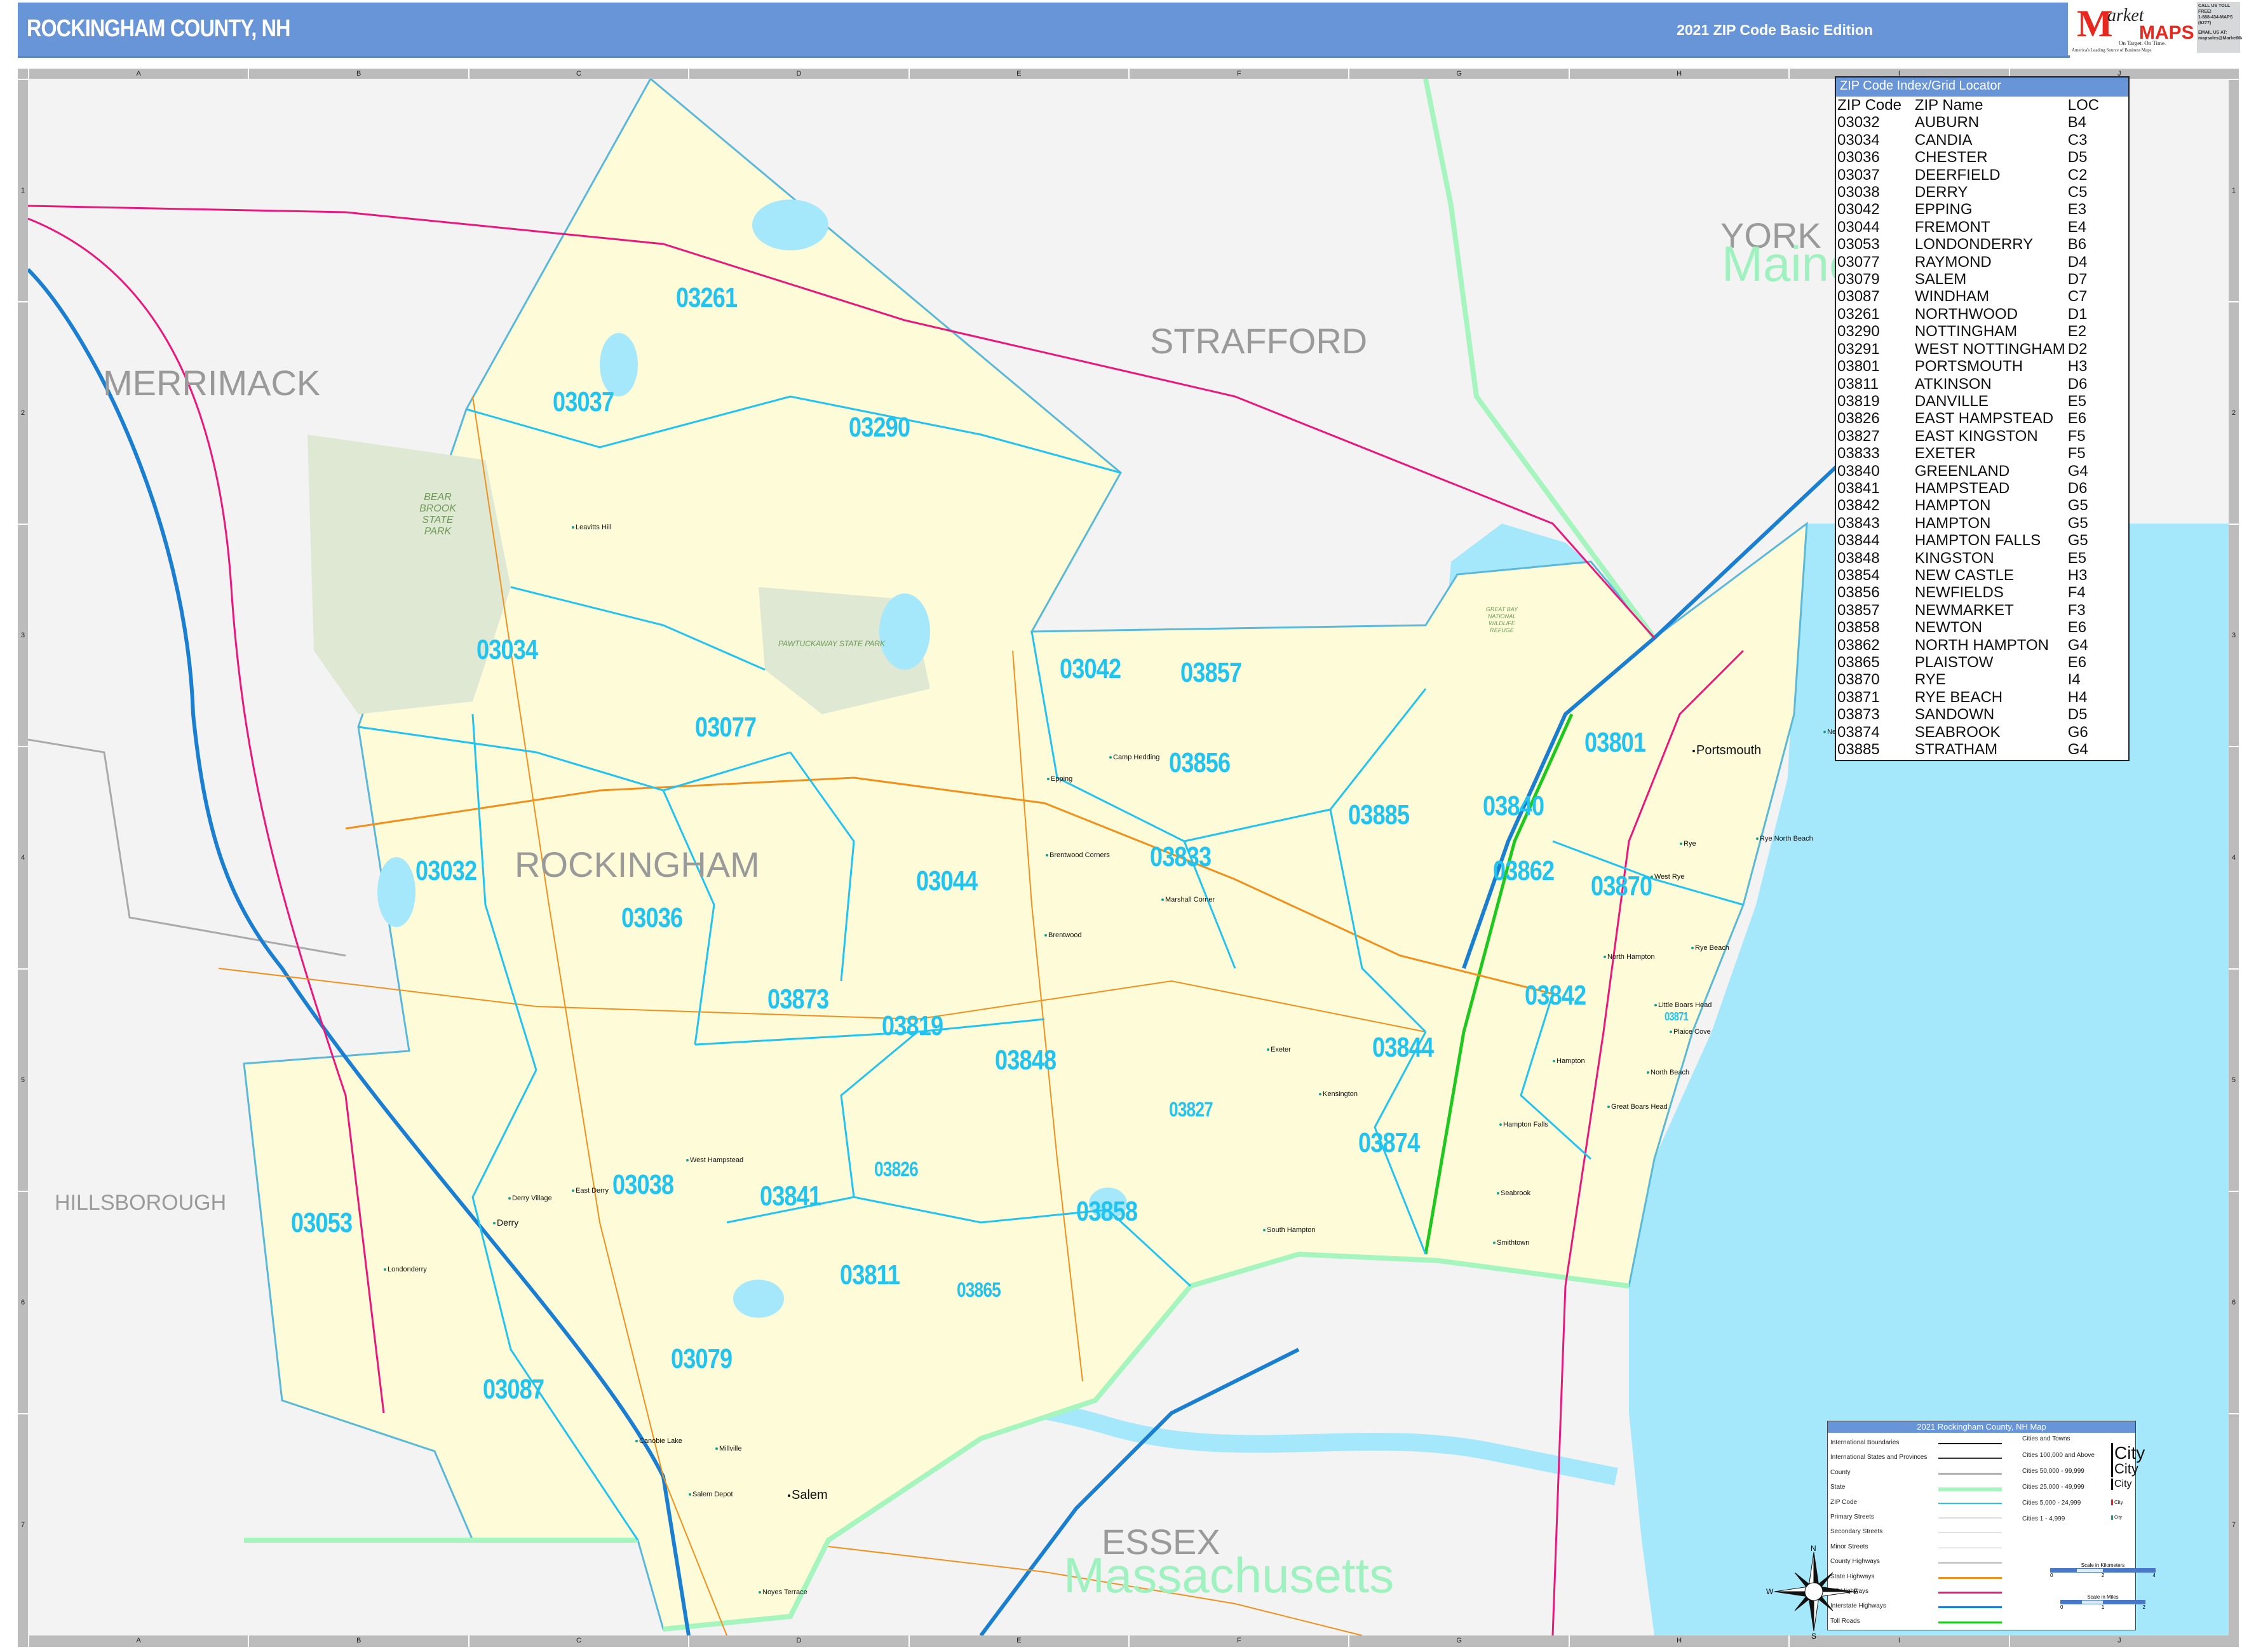  What do you see at coordinates (1838, 1487) in the screenshot?
I see `legend-item-label: State` at bounding box center [1838, 1487].